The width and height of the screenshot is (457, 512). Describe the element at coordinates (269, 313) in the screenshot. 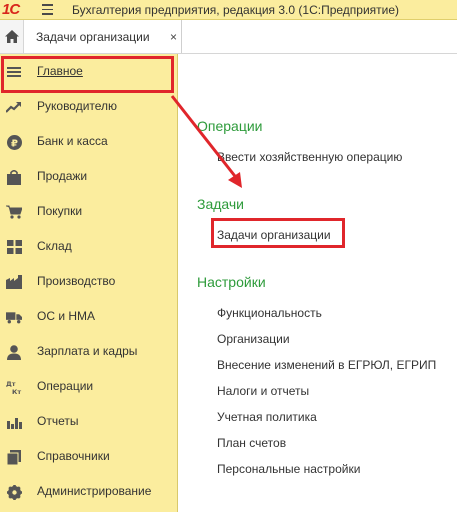

I see `link-functionality: Функциональность` at that location.